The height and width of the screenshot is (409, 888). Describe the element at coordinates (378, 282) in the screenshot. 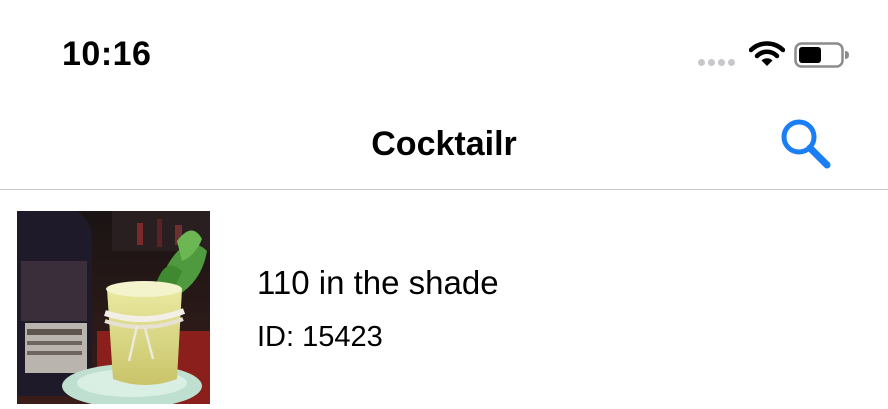

I see `drink-name: 110 in the shade` at that location.